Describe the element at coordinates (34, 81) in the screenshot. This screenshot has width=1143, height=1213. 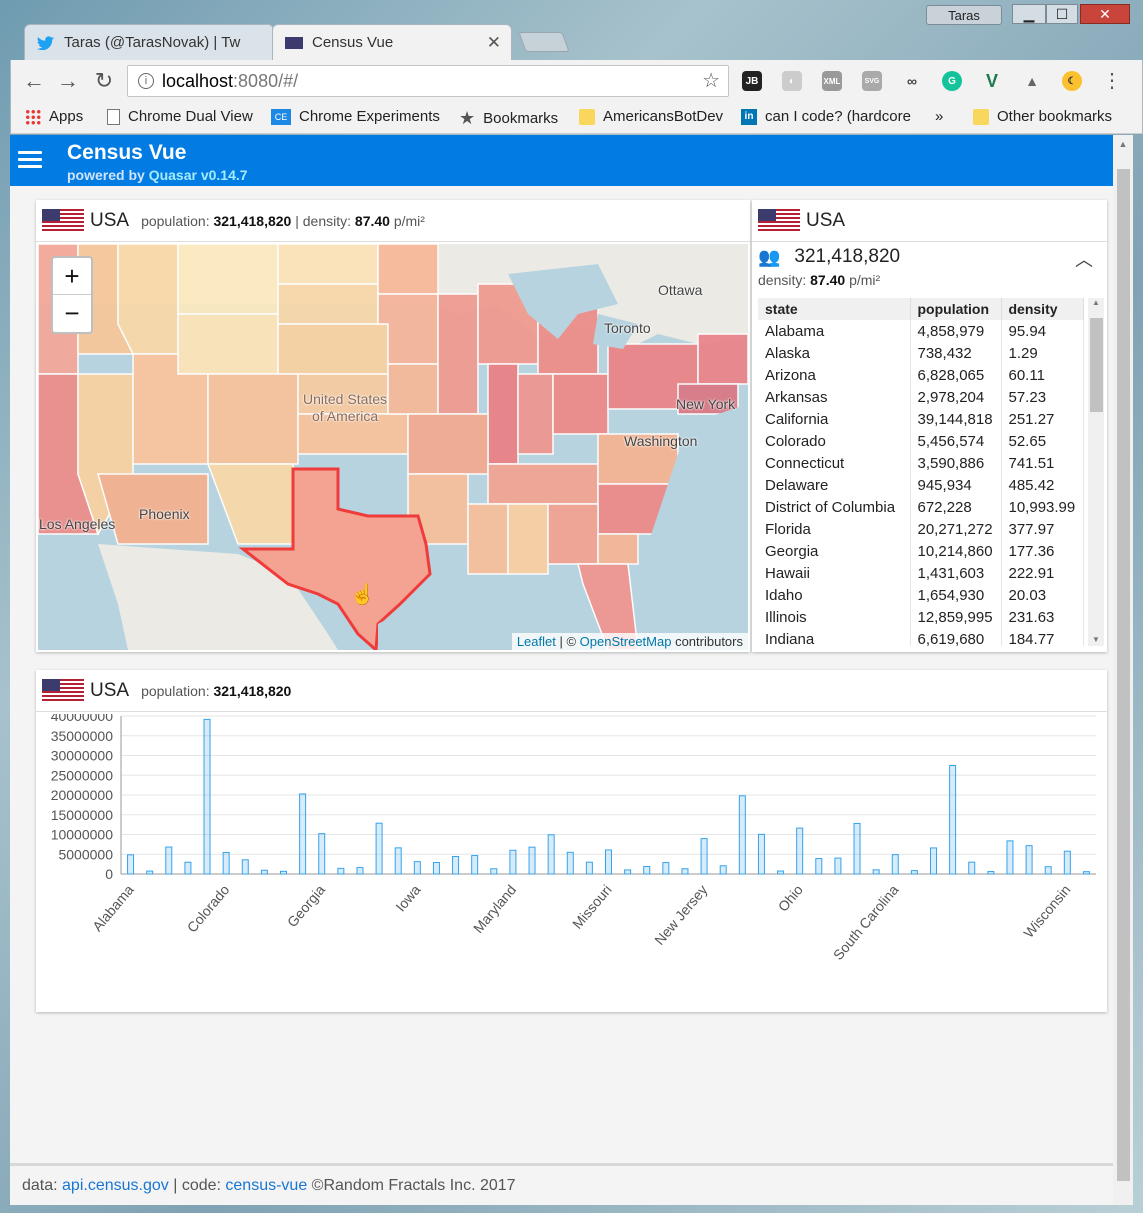
I see `back-icon: ←` at that location.